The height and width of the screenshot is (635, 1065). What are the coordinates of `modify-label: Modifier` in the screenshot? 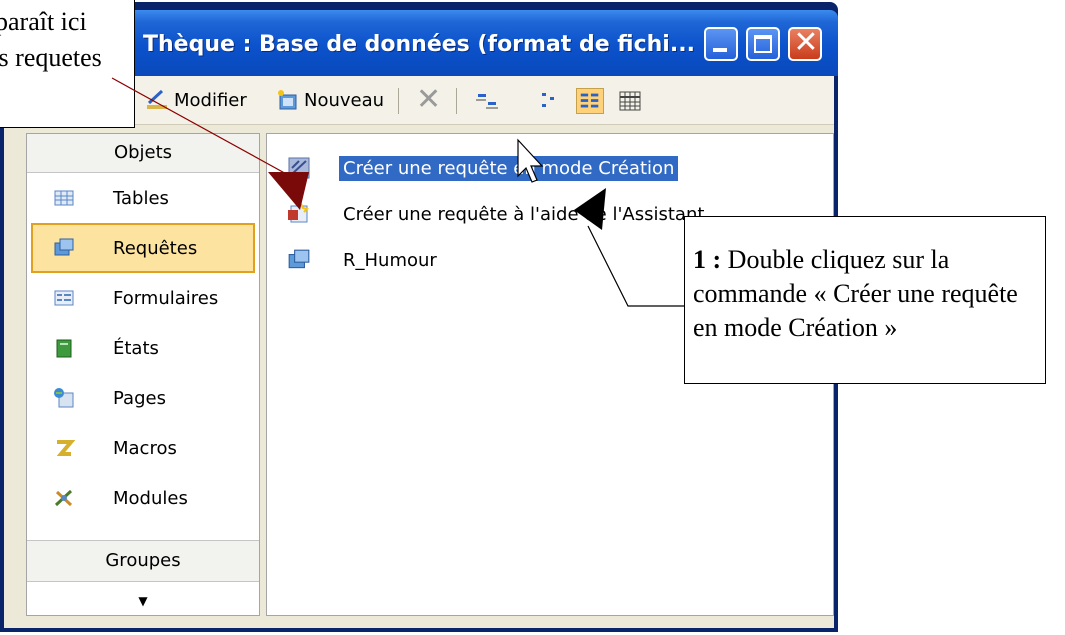 It's located at (210, 100).